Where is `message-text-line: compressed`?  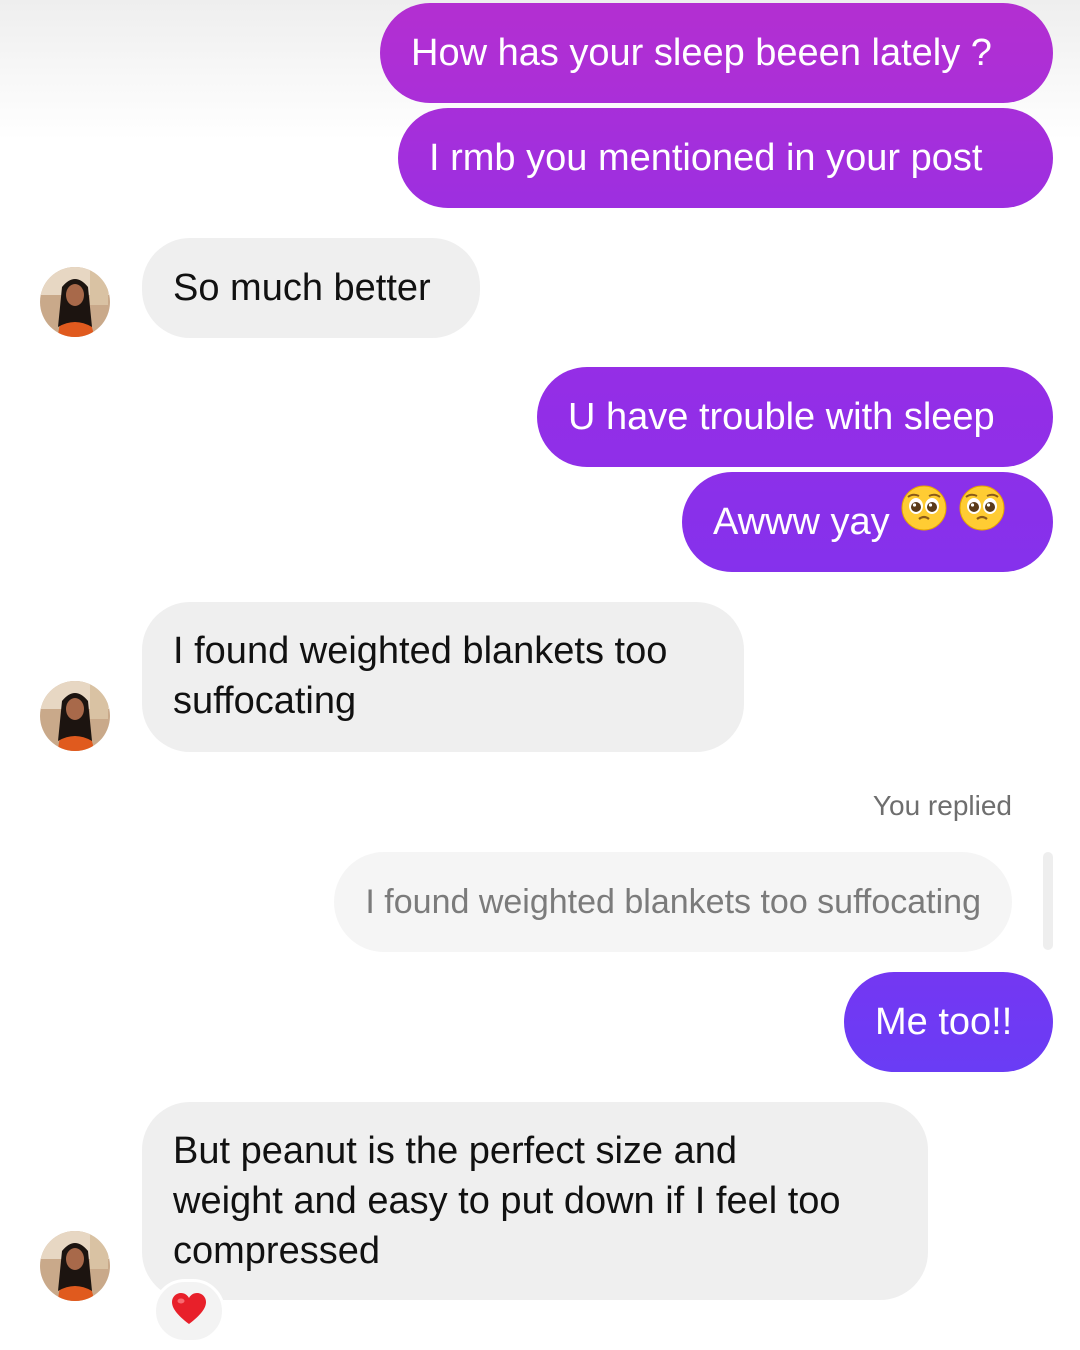
message-text-line: compressed is located at coordinates (276, 1251).